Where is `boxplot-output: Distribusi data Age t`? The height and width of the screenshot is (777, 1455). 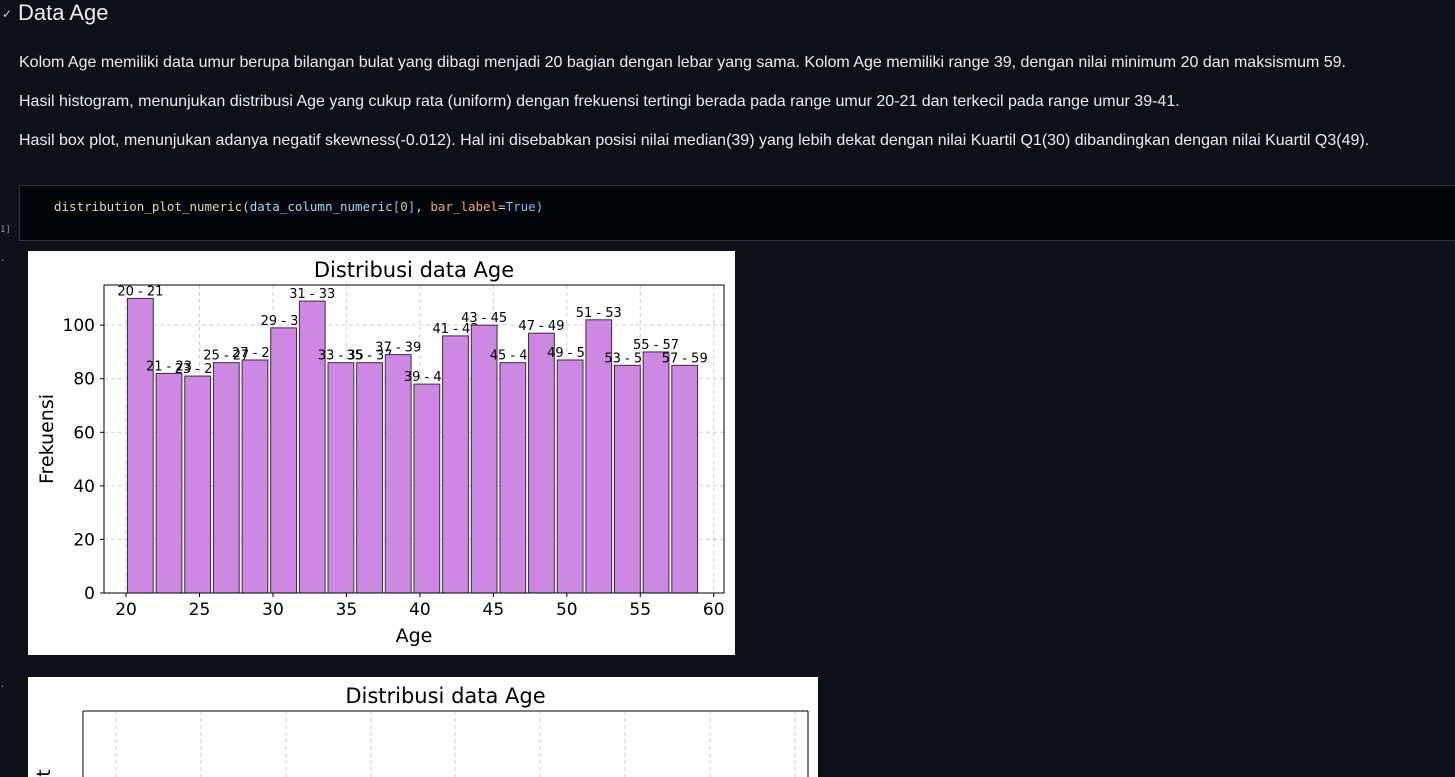
boxplot-output: Distribusi data Age t is located at coordinates (423, 727).